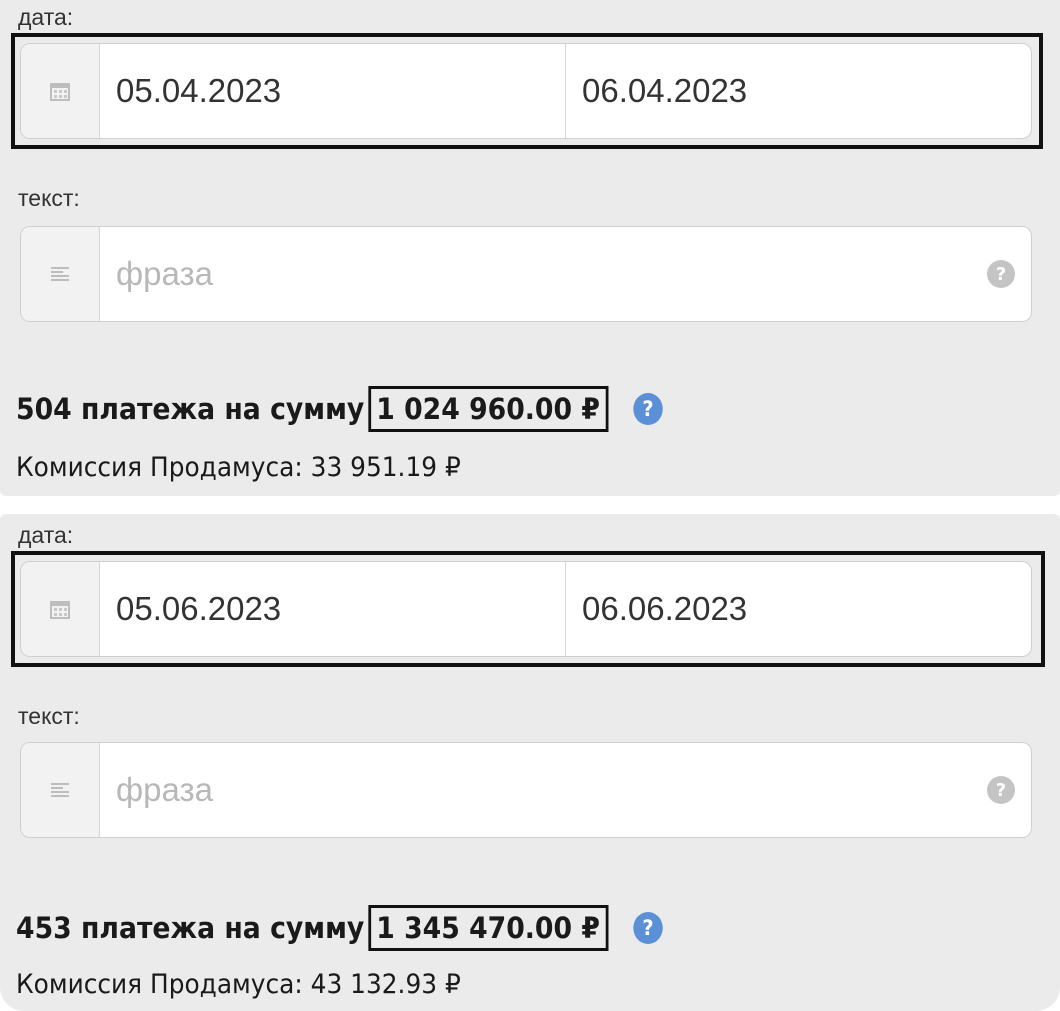 This screenshot has width=1060, height=1011. I want to click on summary-total: 1 345 470.00 ₽, so click(488, 928).